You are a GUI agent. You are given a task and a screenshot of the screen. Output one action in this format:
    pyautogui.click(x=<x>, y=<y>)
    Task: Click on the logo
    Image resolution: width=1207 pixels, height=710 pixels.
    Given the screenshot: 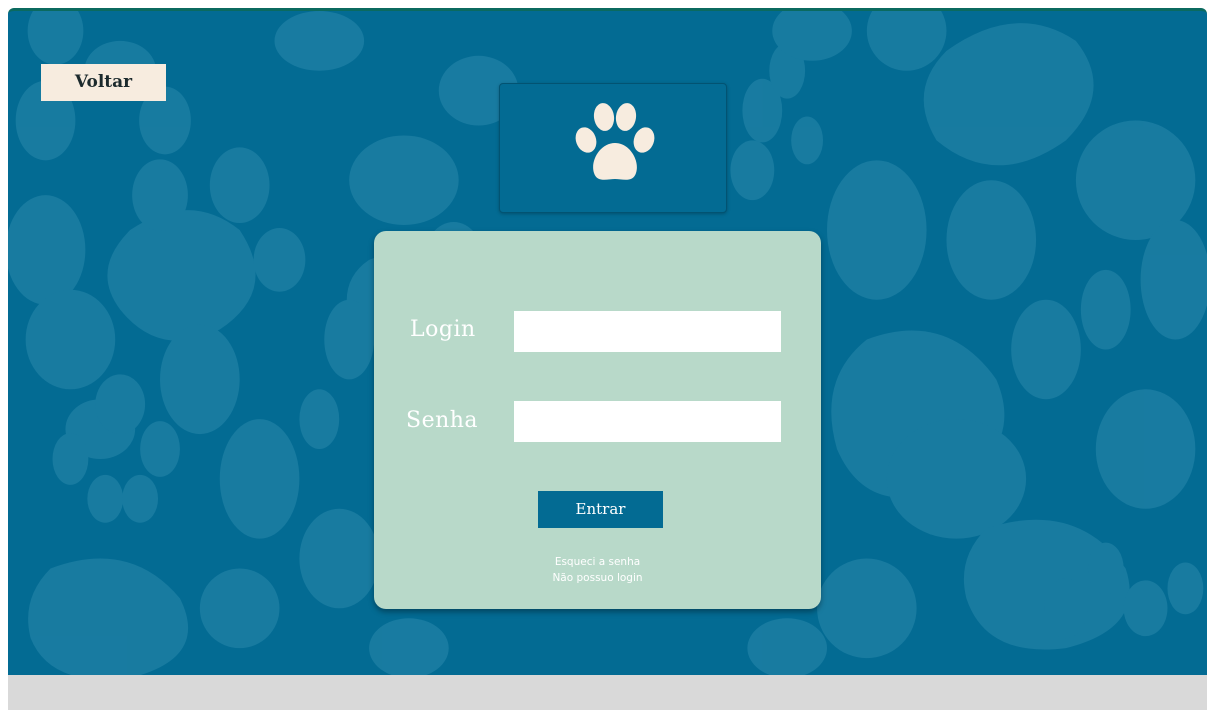 What is the action you would take?
    pyautogui.click(x=613, y=148)
    